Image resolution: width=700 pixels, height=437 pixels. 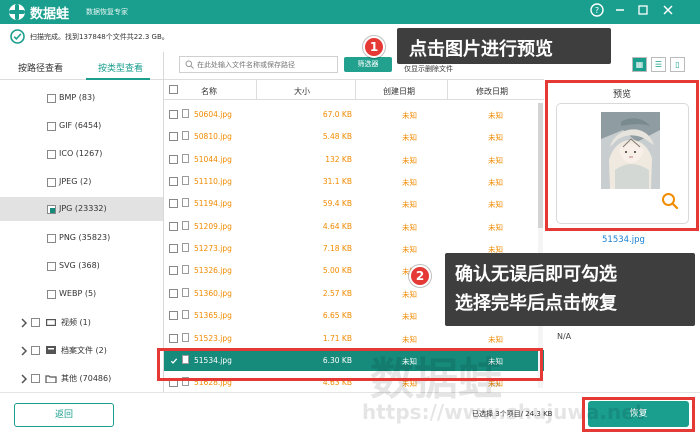 What do you see at coordinates (337, 204) in the screenshot?
I see `file-size: 59.4 KB` at bounding box center [337, 204].